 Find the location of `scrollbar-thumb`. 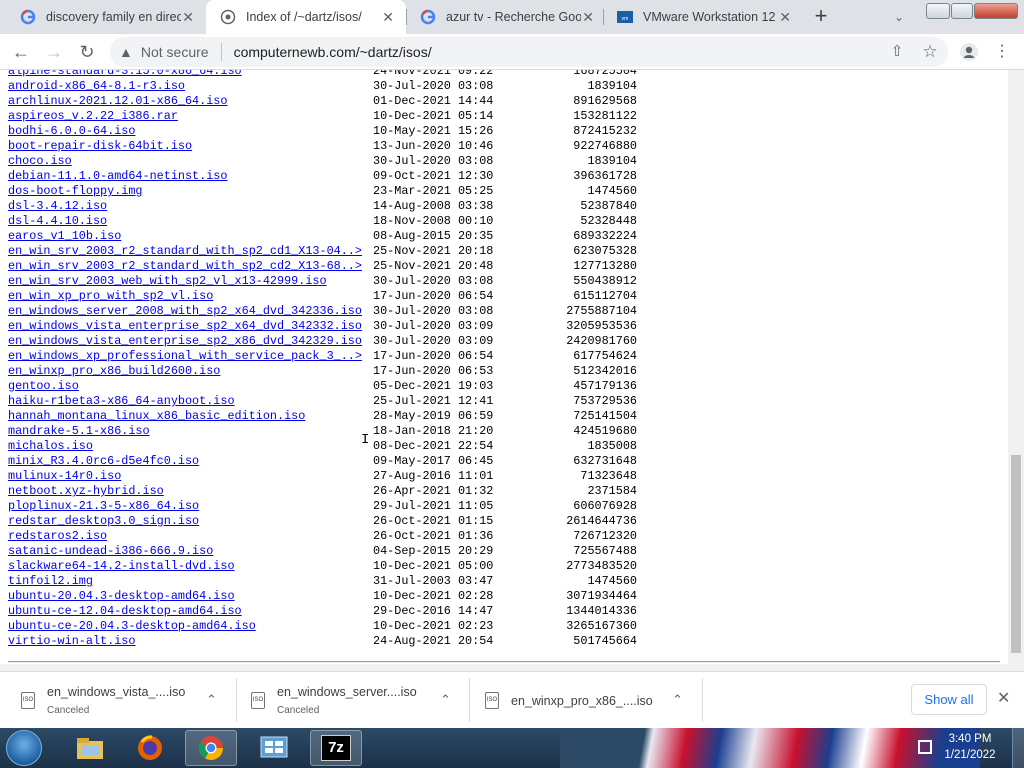

scrollbar-thumb is located at coordinates (1016, 554).